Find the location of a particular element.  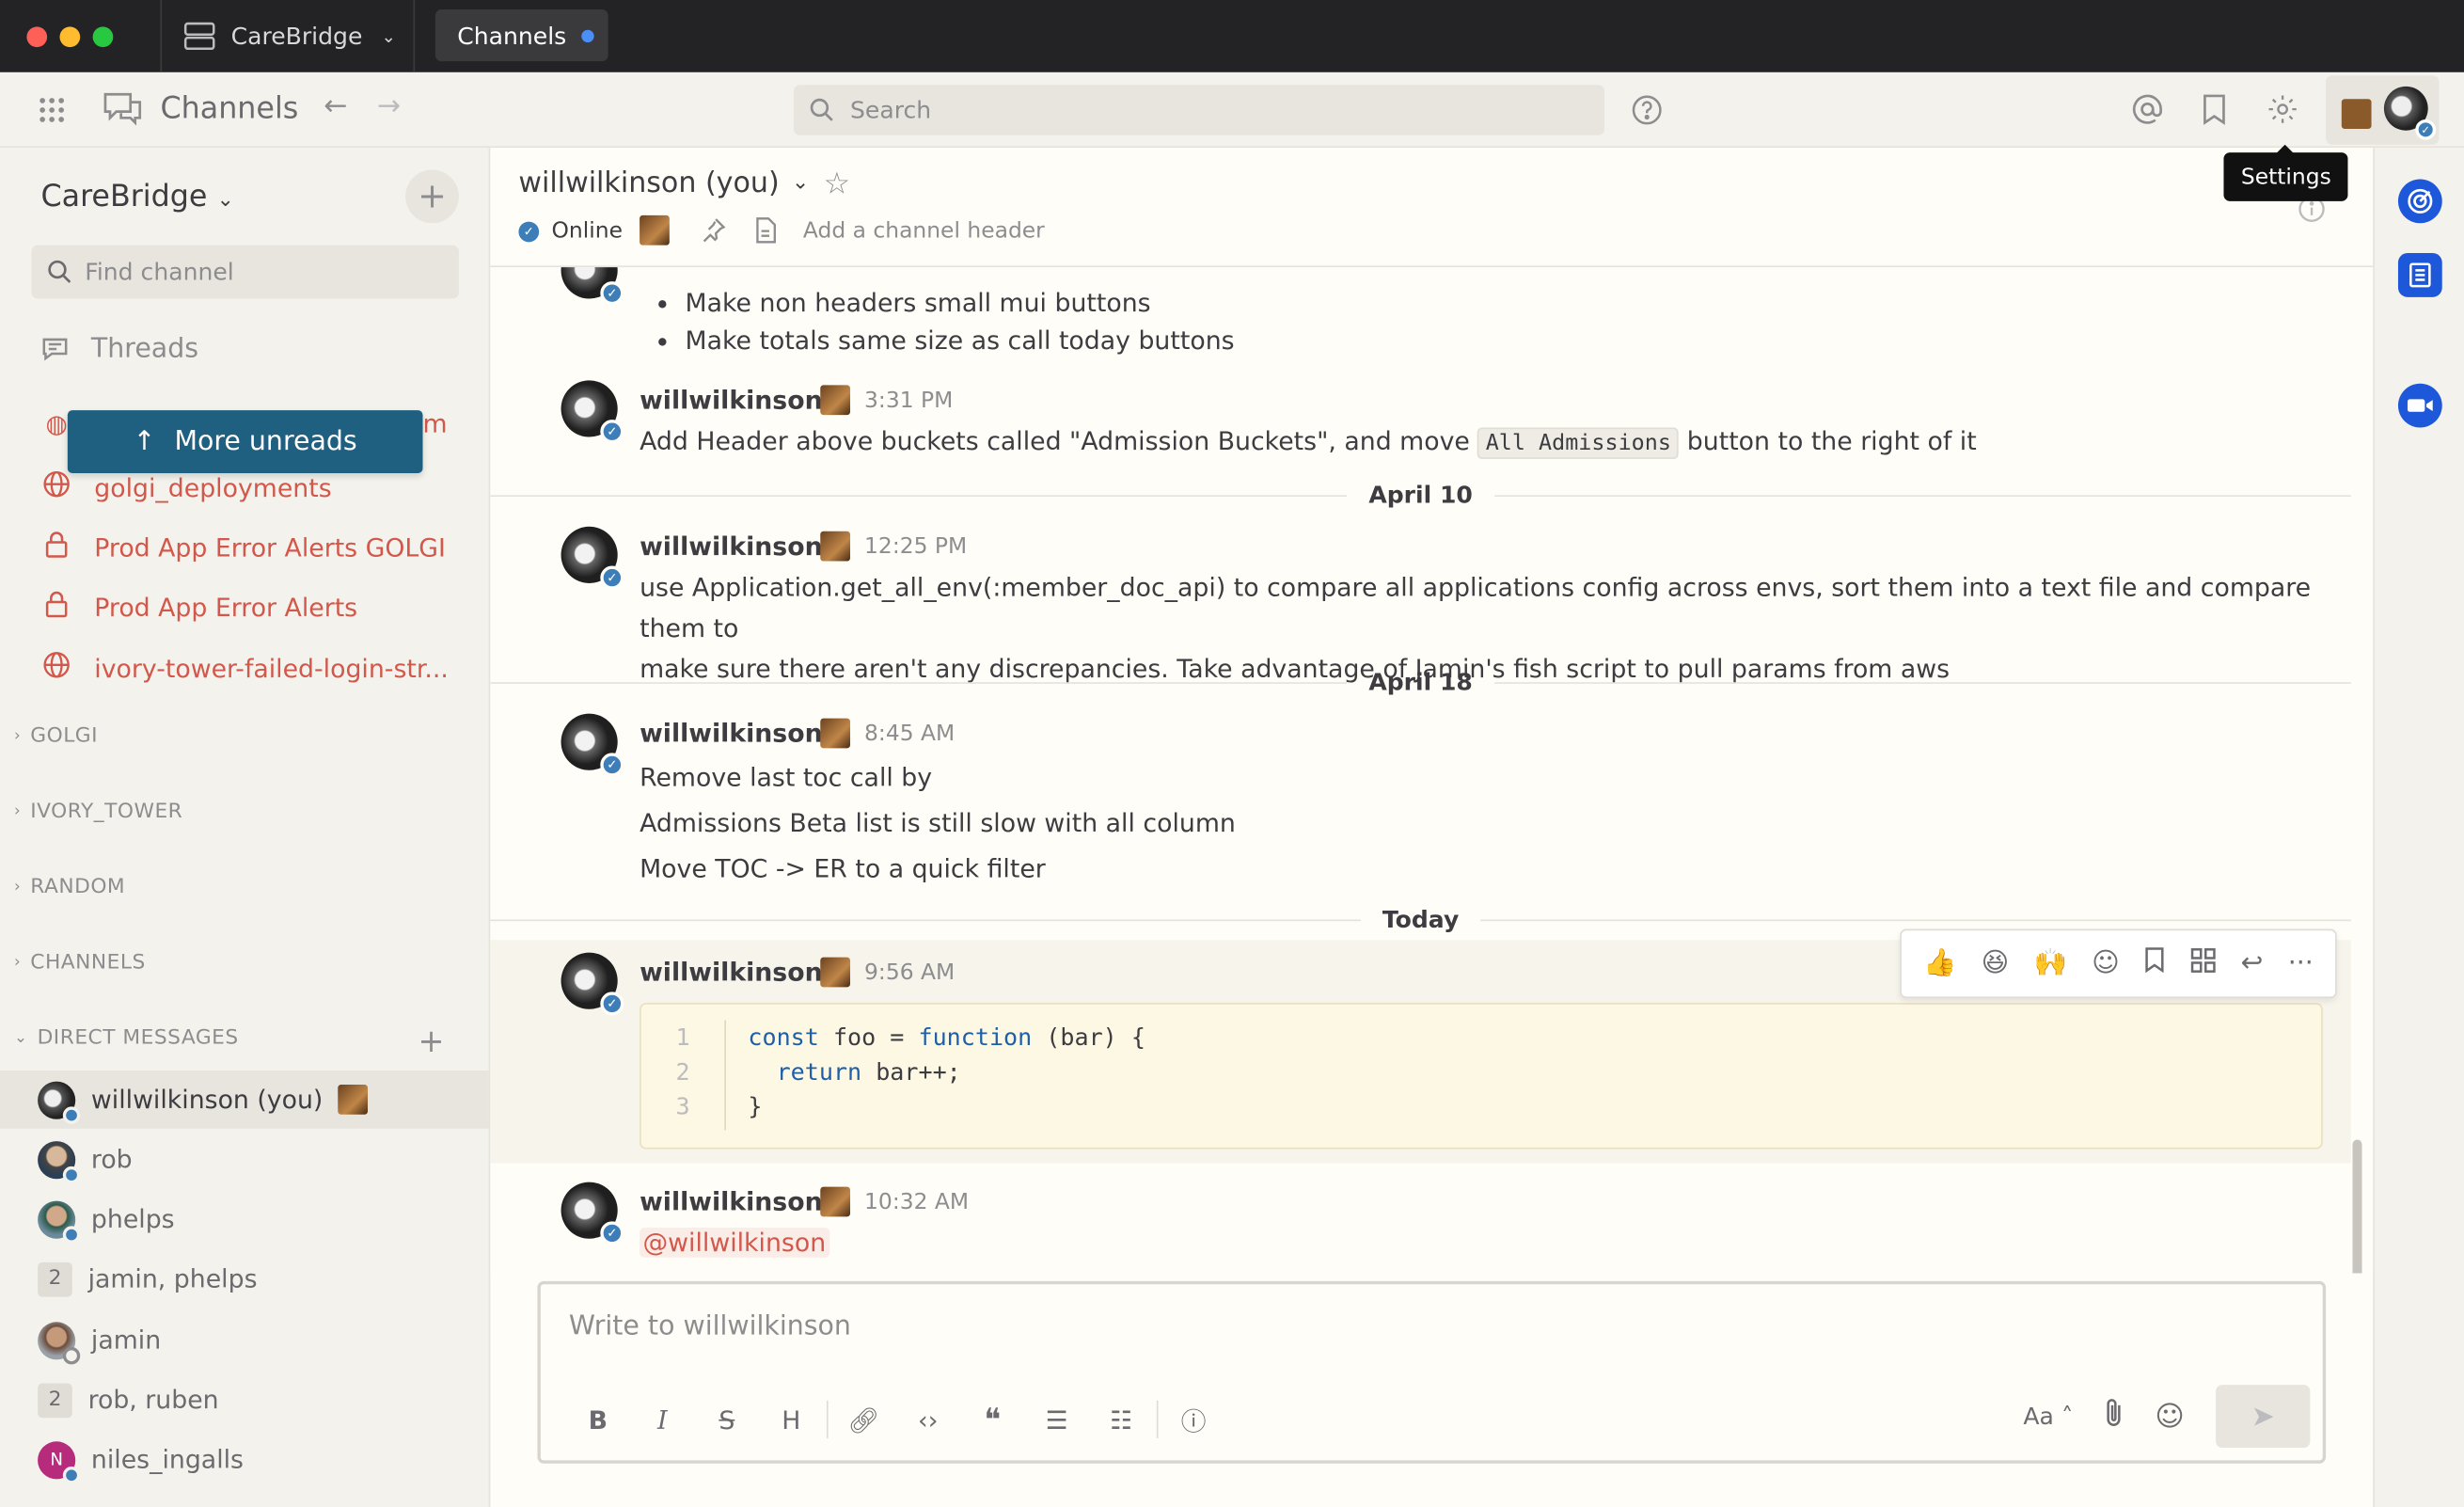

date-label: Today is located at coordinates (1420, 919).